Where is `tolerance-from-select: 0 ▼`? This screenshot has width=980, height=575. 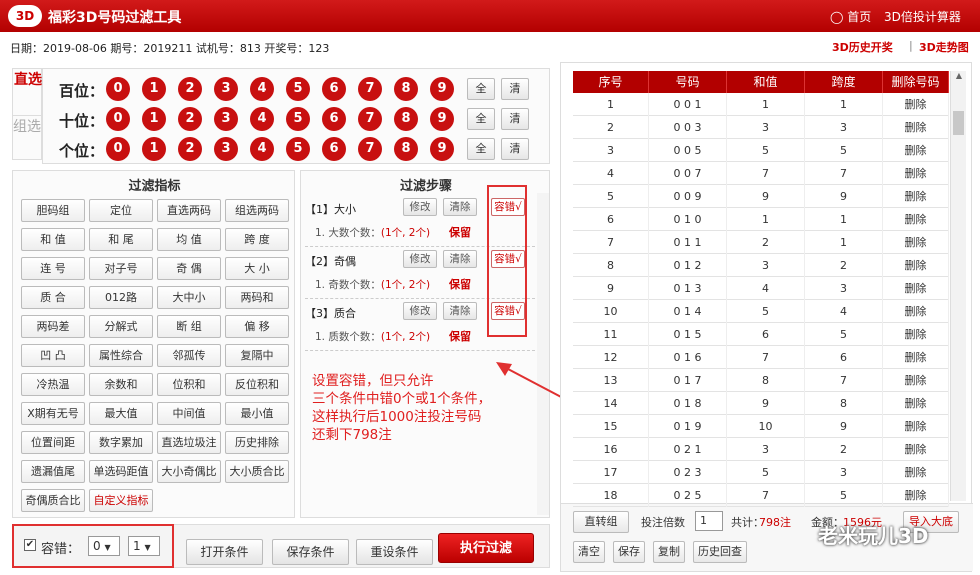 tolerance-from-select: 0 ▼ is located at coordinates (104, 546).